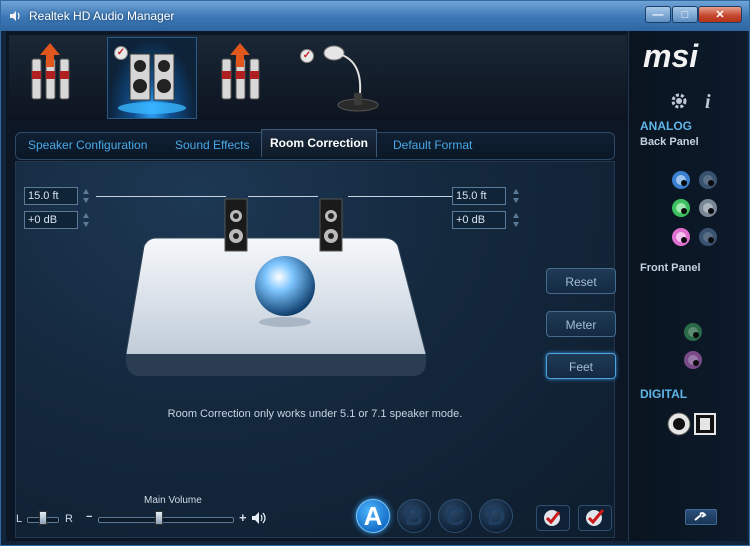 The height and width of the screenshot is (546, 750). Describe the element at coordinates (669, 142) in the screenshot. I see `back-panel-label: Back Panel` at that location.